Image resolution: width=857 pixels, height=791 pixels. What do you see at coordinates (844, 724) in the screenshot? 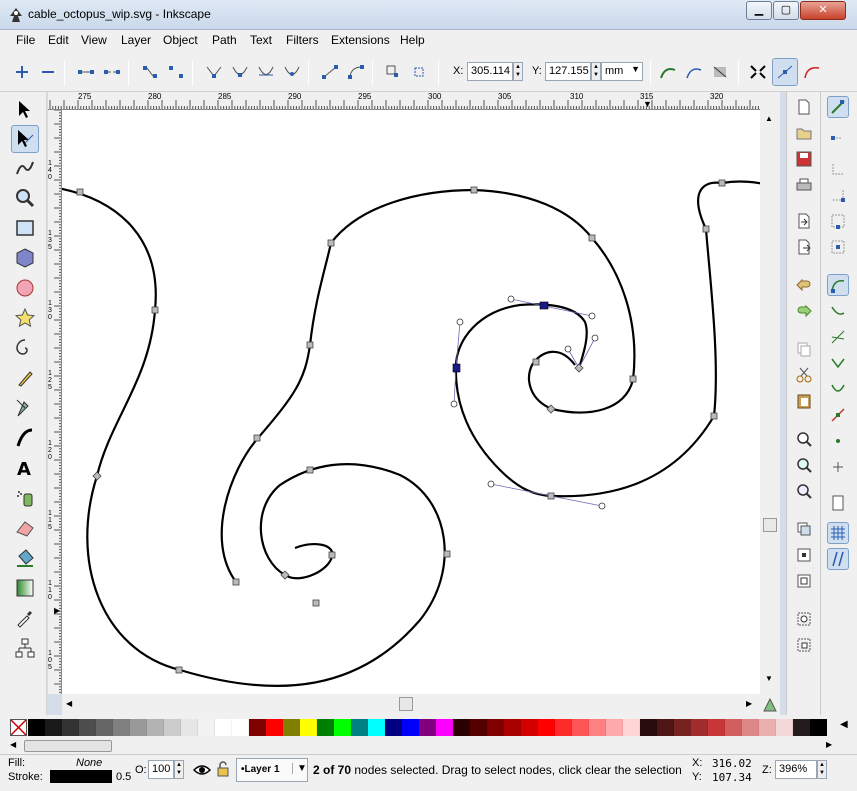
I see `palette-menu-icon: ◀` at bounding box center [844, 724].